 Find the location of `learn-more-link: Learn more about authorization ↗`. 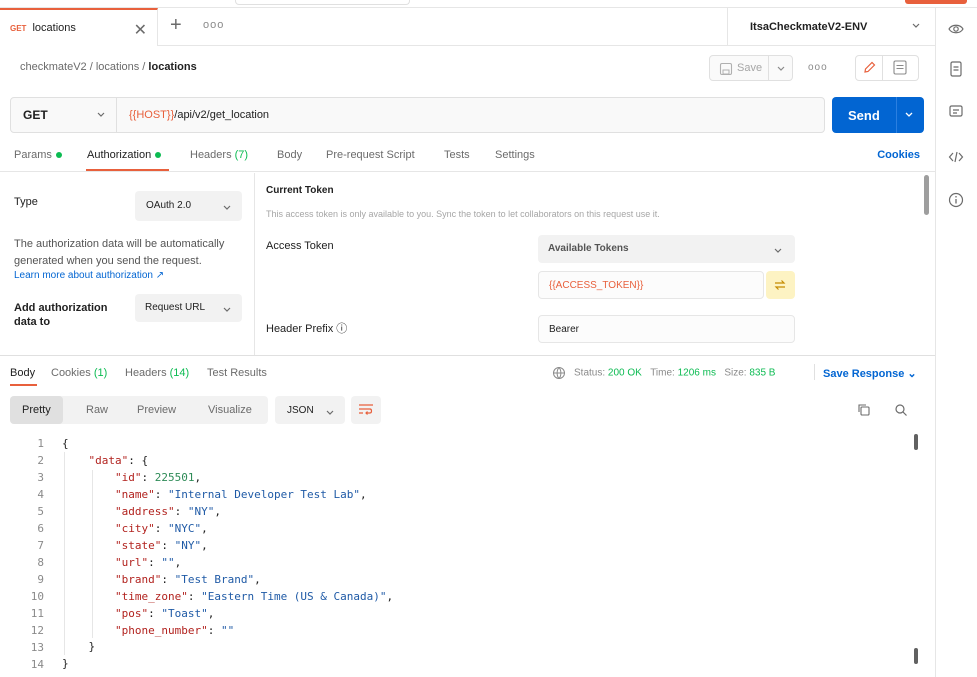

learn-more-link: Learn more about authorization ↗ is located at coordinates (89, 275).